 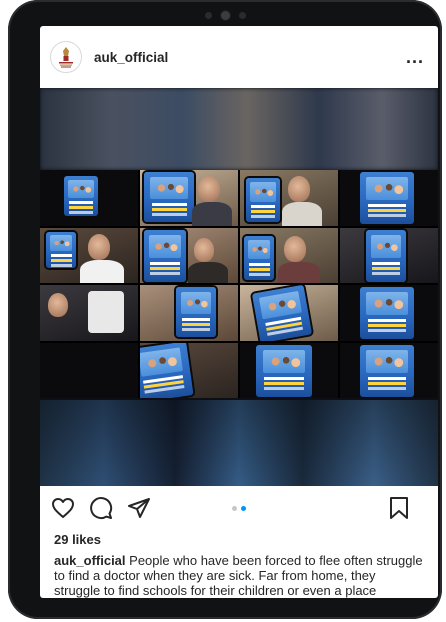 What do you see at coordinates (106, 312) in the screenshot?
I see `phone-screen-glare` at bounding box center [106, 312].